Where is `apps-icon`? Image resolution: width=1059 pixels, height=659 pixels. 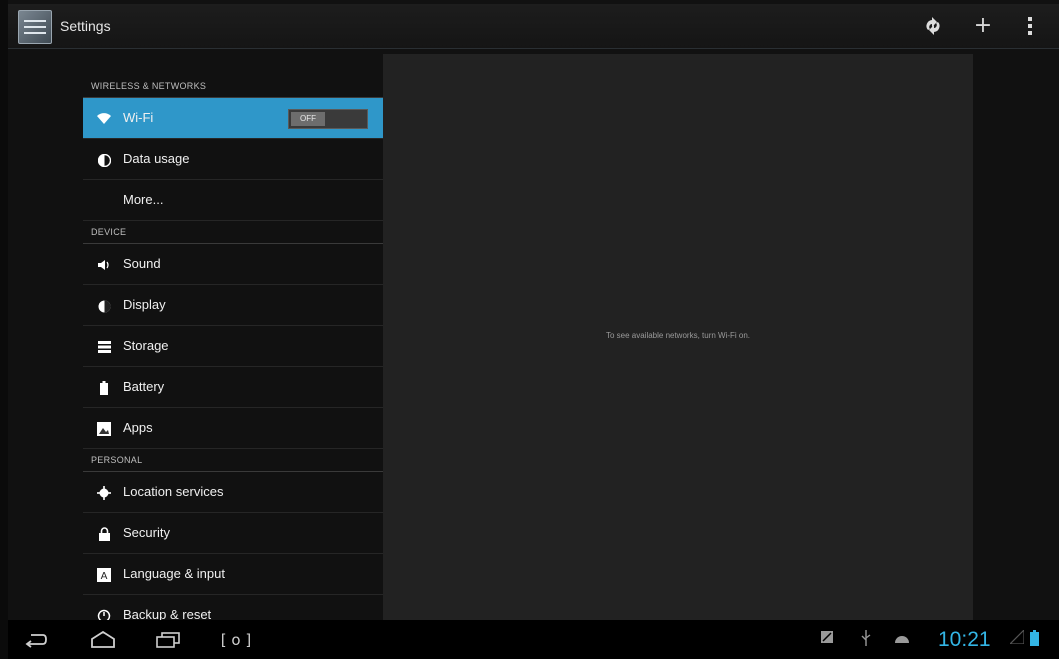
apps-icon is located at coordinates (104, 428).